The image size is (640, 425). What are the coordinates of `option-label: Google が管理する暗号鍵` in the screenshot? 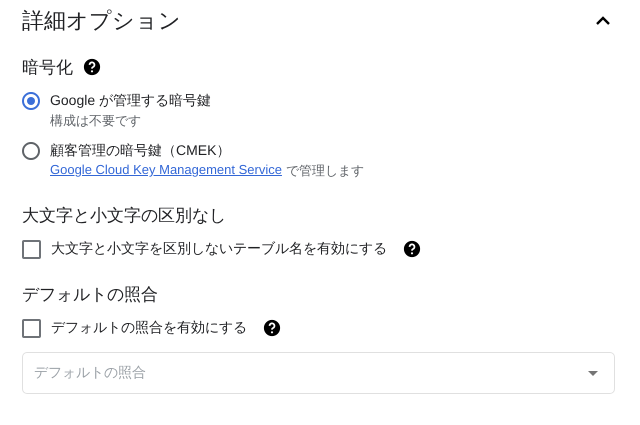 It's located at (131, 101).